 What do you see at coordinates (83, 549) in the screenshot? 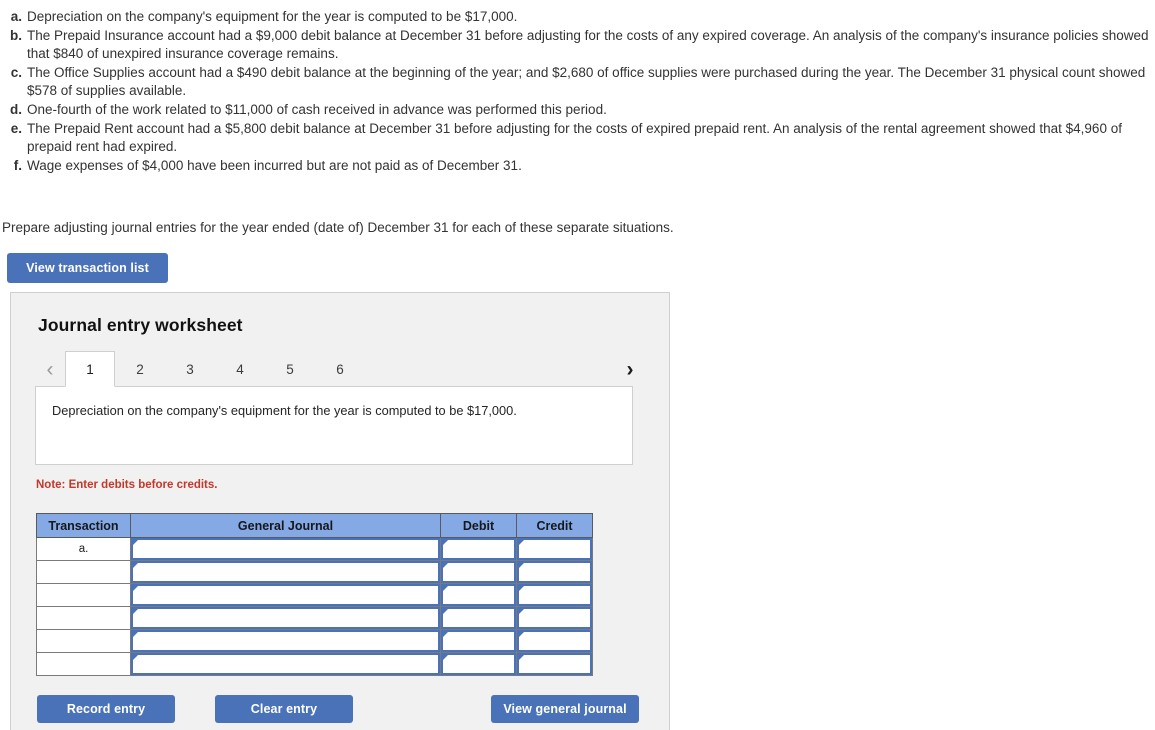
I see `transaction-label-cell: a.` at bounding box center [83, 549].